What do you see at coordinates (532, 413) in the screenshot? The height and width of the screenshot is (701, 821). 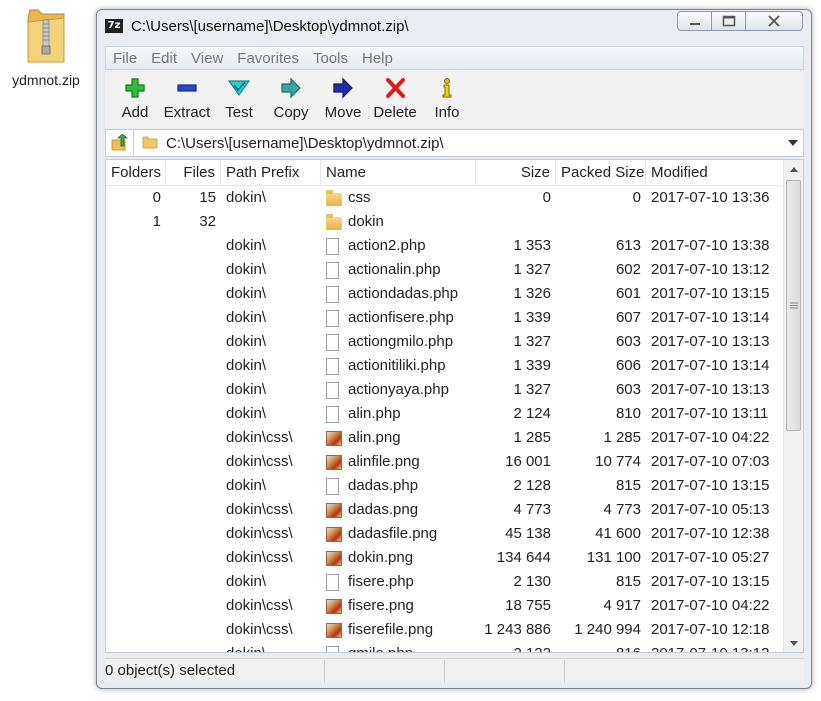 I see `cell-size: 2 124` at bounding box center [532, 413].